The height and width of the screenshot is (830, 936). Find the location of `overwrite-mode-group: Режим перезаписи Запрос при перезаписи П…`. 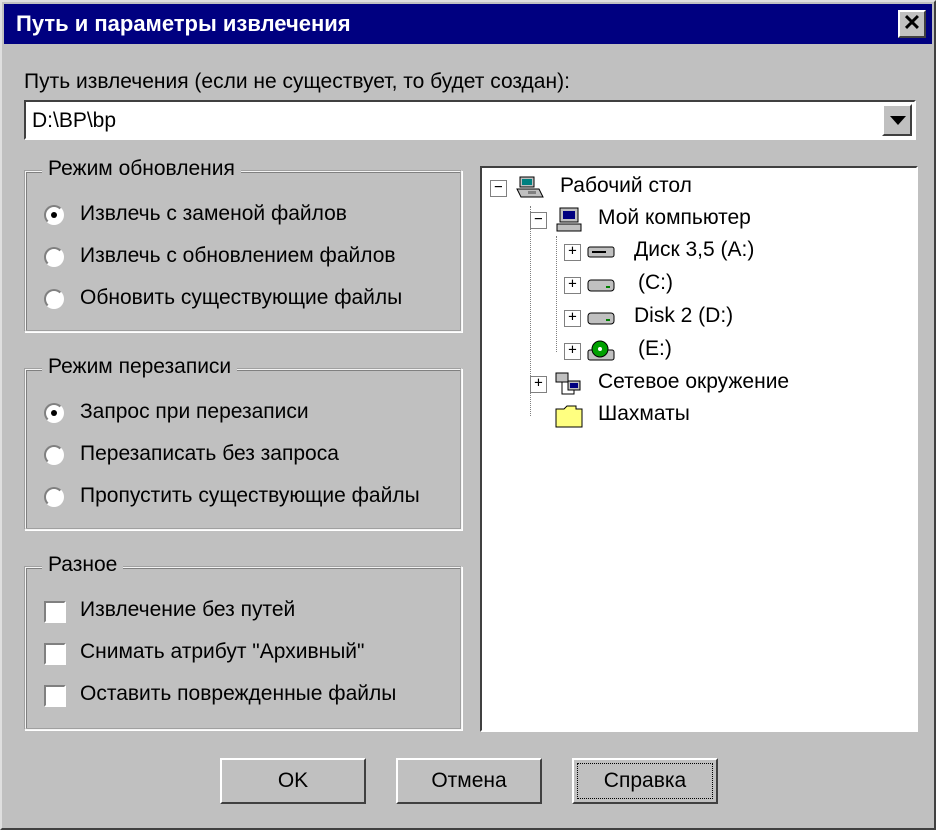

overwrite-mode-group: Режим перезаписи Запрос при перезаписи П… is located at coordinates (243, 442).